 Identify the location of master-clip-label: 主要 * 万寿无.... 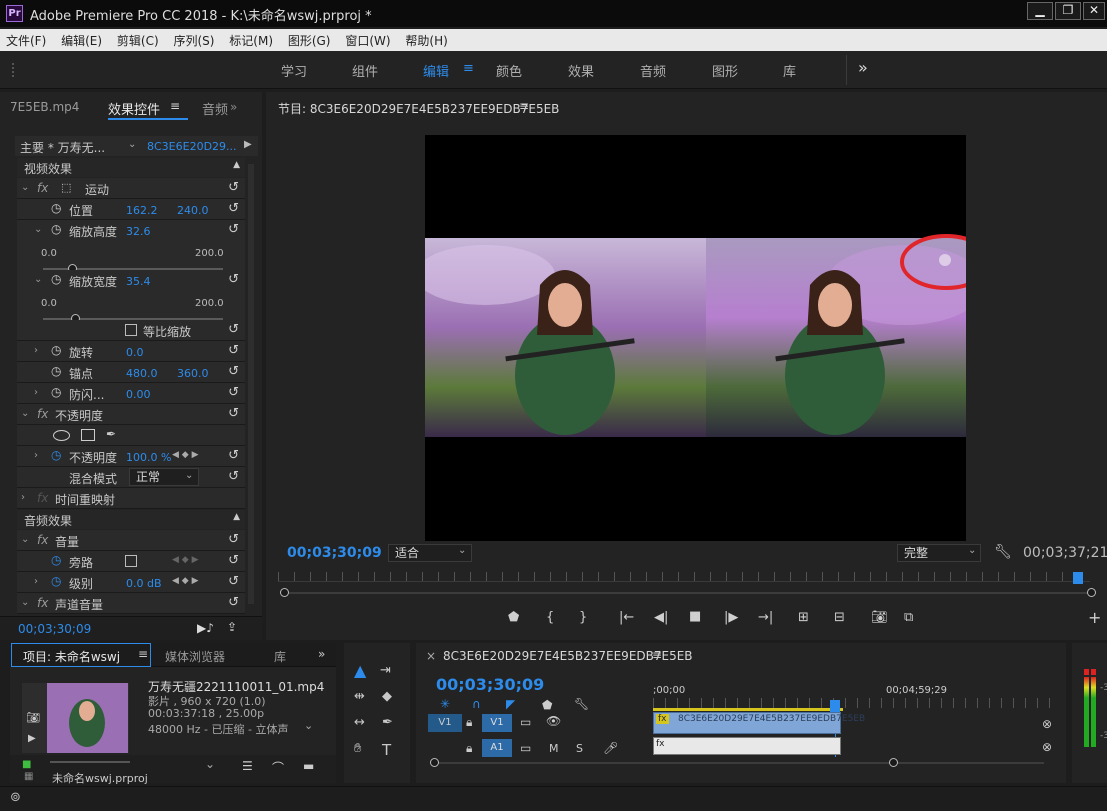
(62, 147).